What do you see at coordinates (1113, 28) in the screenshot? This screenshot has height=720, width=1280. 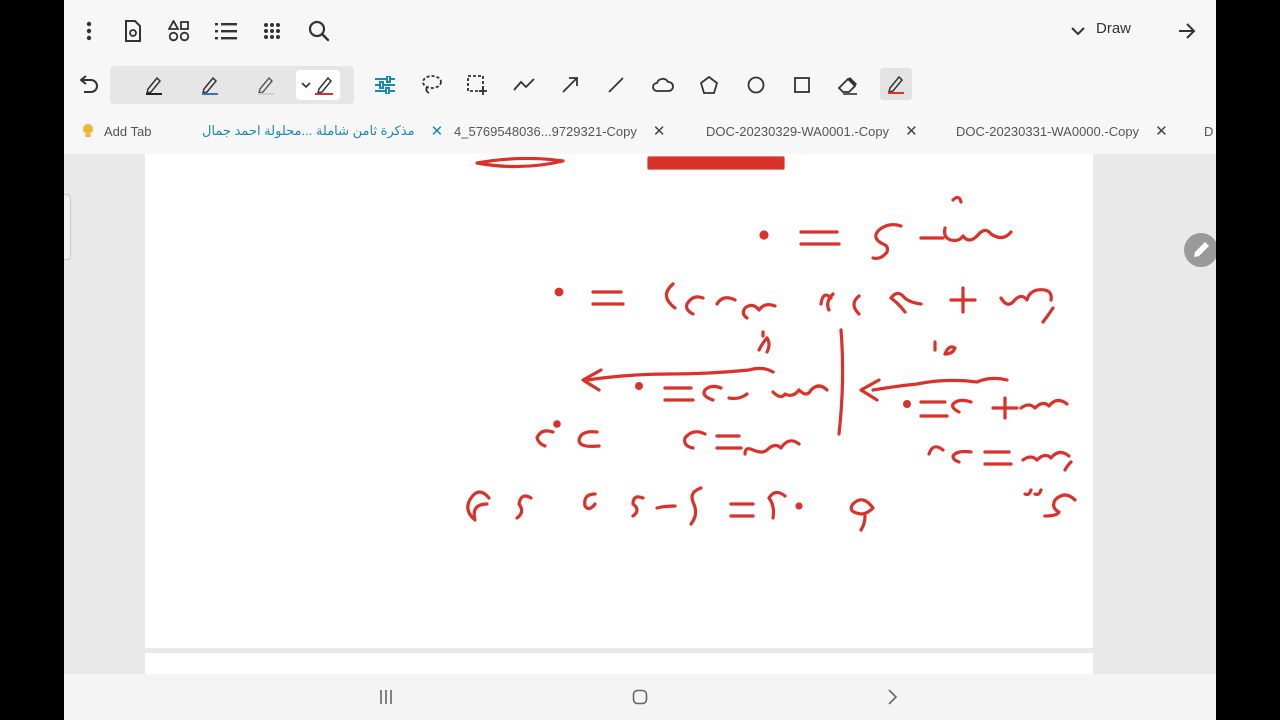 I see `draw-mode-label: Draw` at bounding box center [1113, 28].